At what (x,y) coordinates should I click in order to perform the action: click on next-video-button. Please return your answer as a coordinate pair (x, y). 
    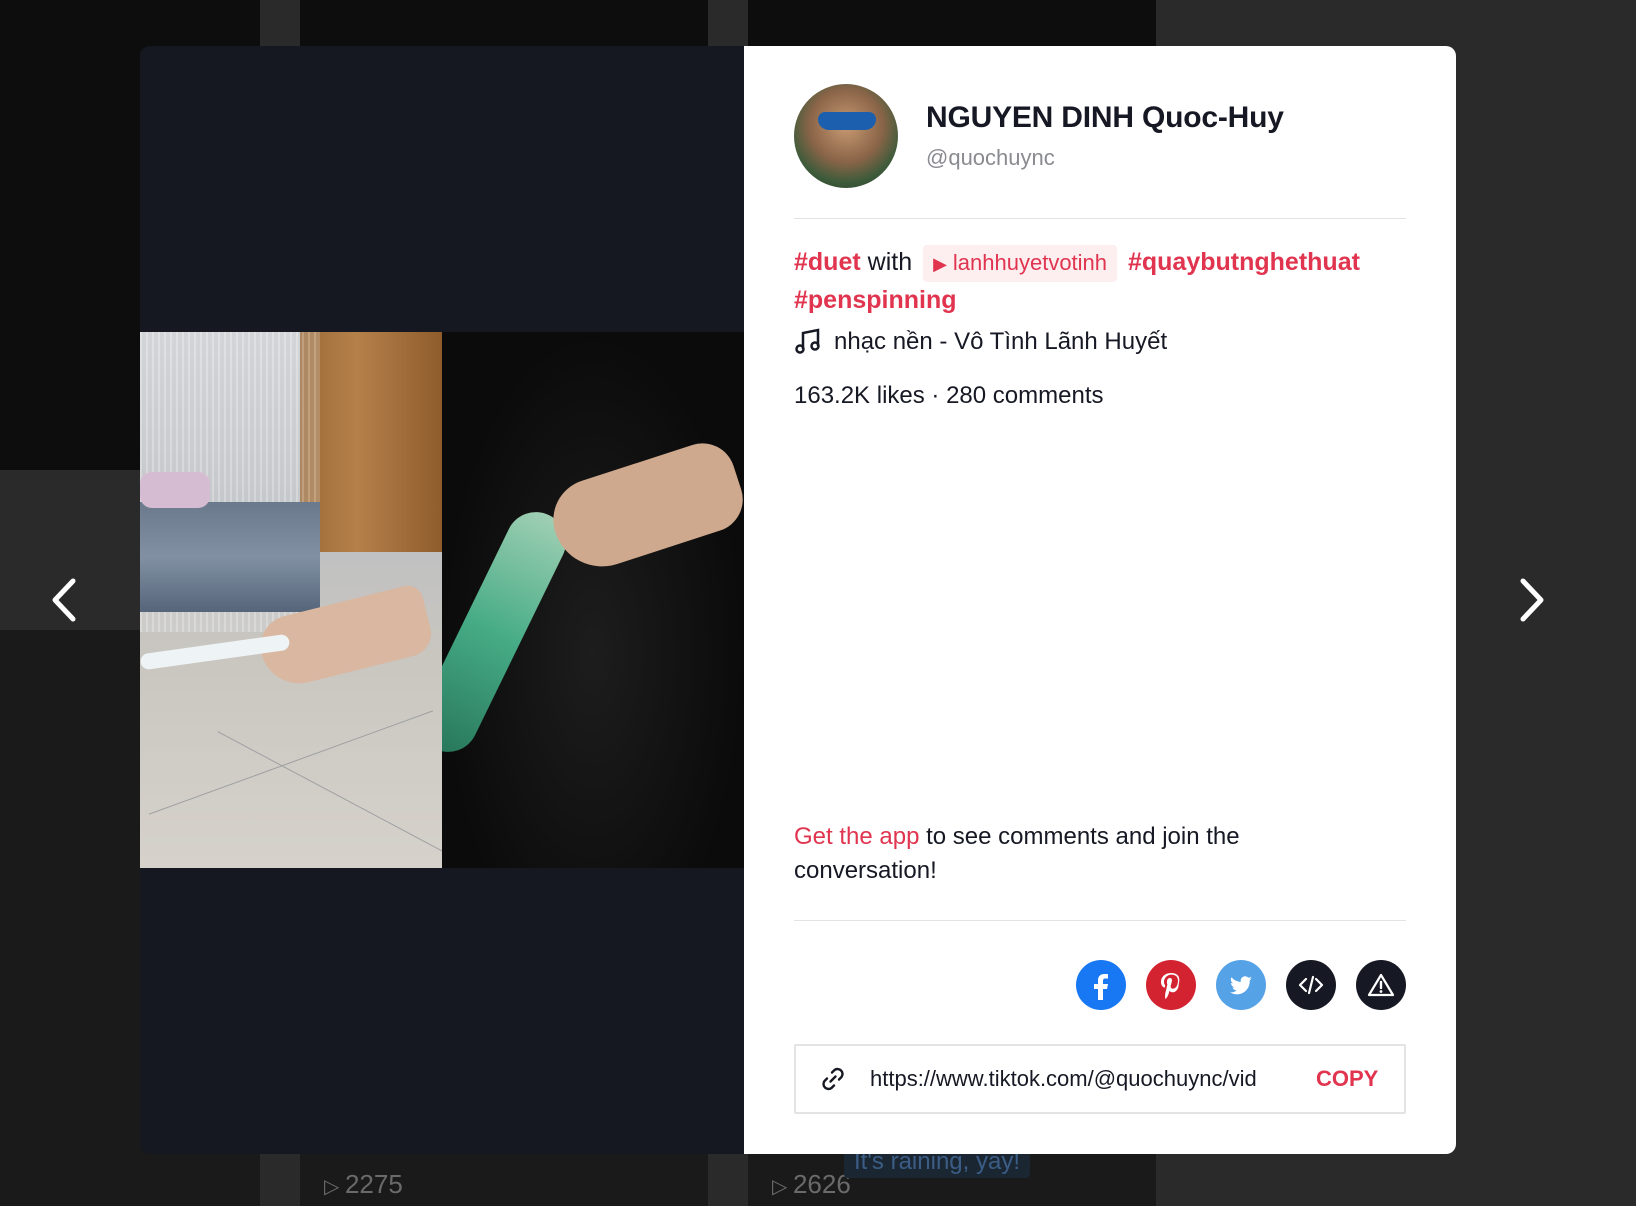
    Looking at the image, I should click on (1532, 600).